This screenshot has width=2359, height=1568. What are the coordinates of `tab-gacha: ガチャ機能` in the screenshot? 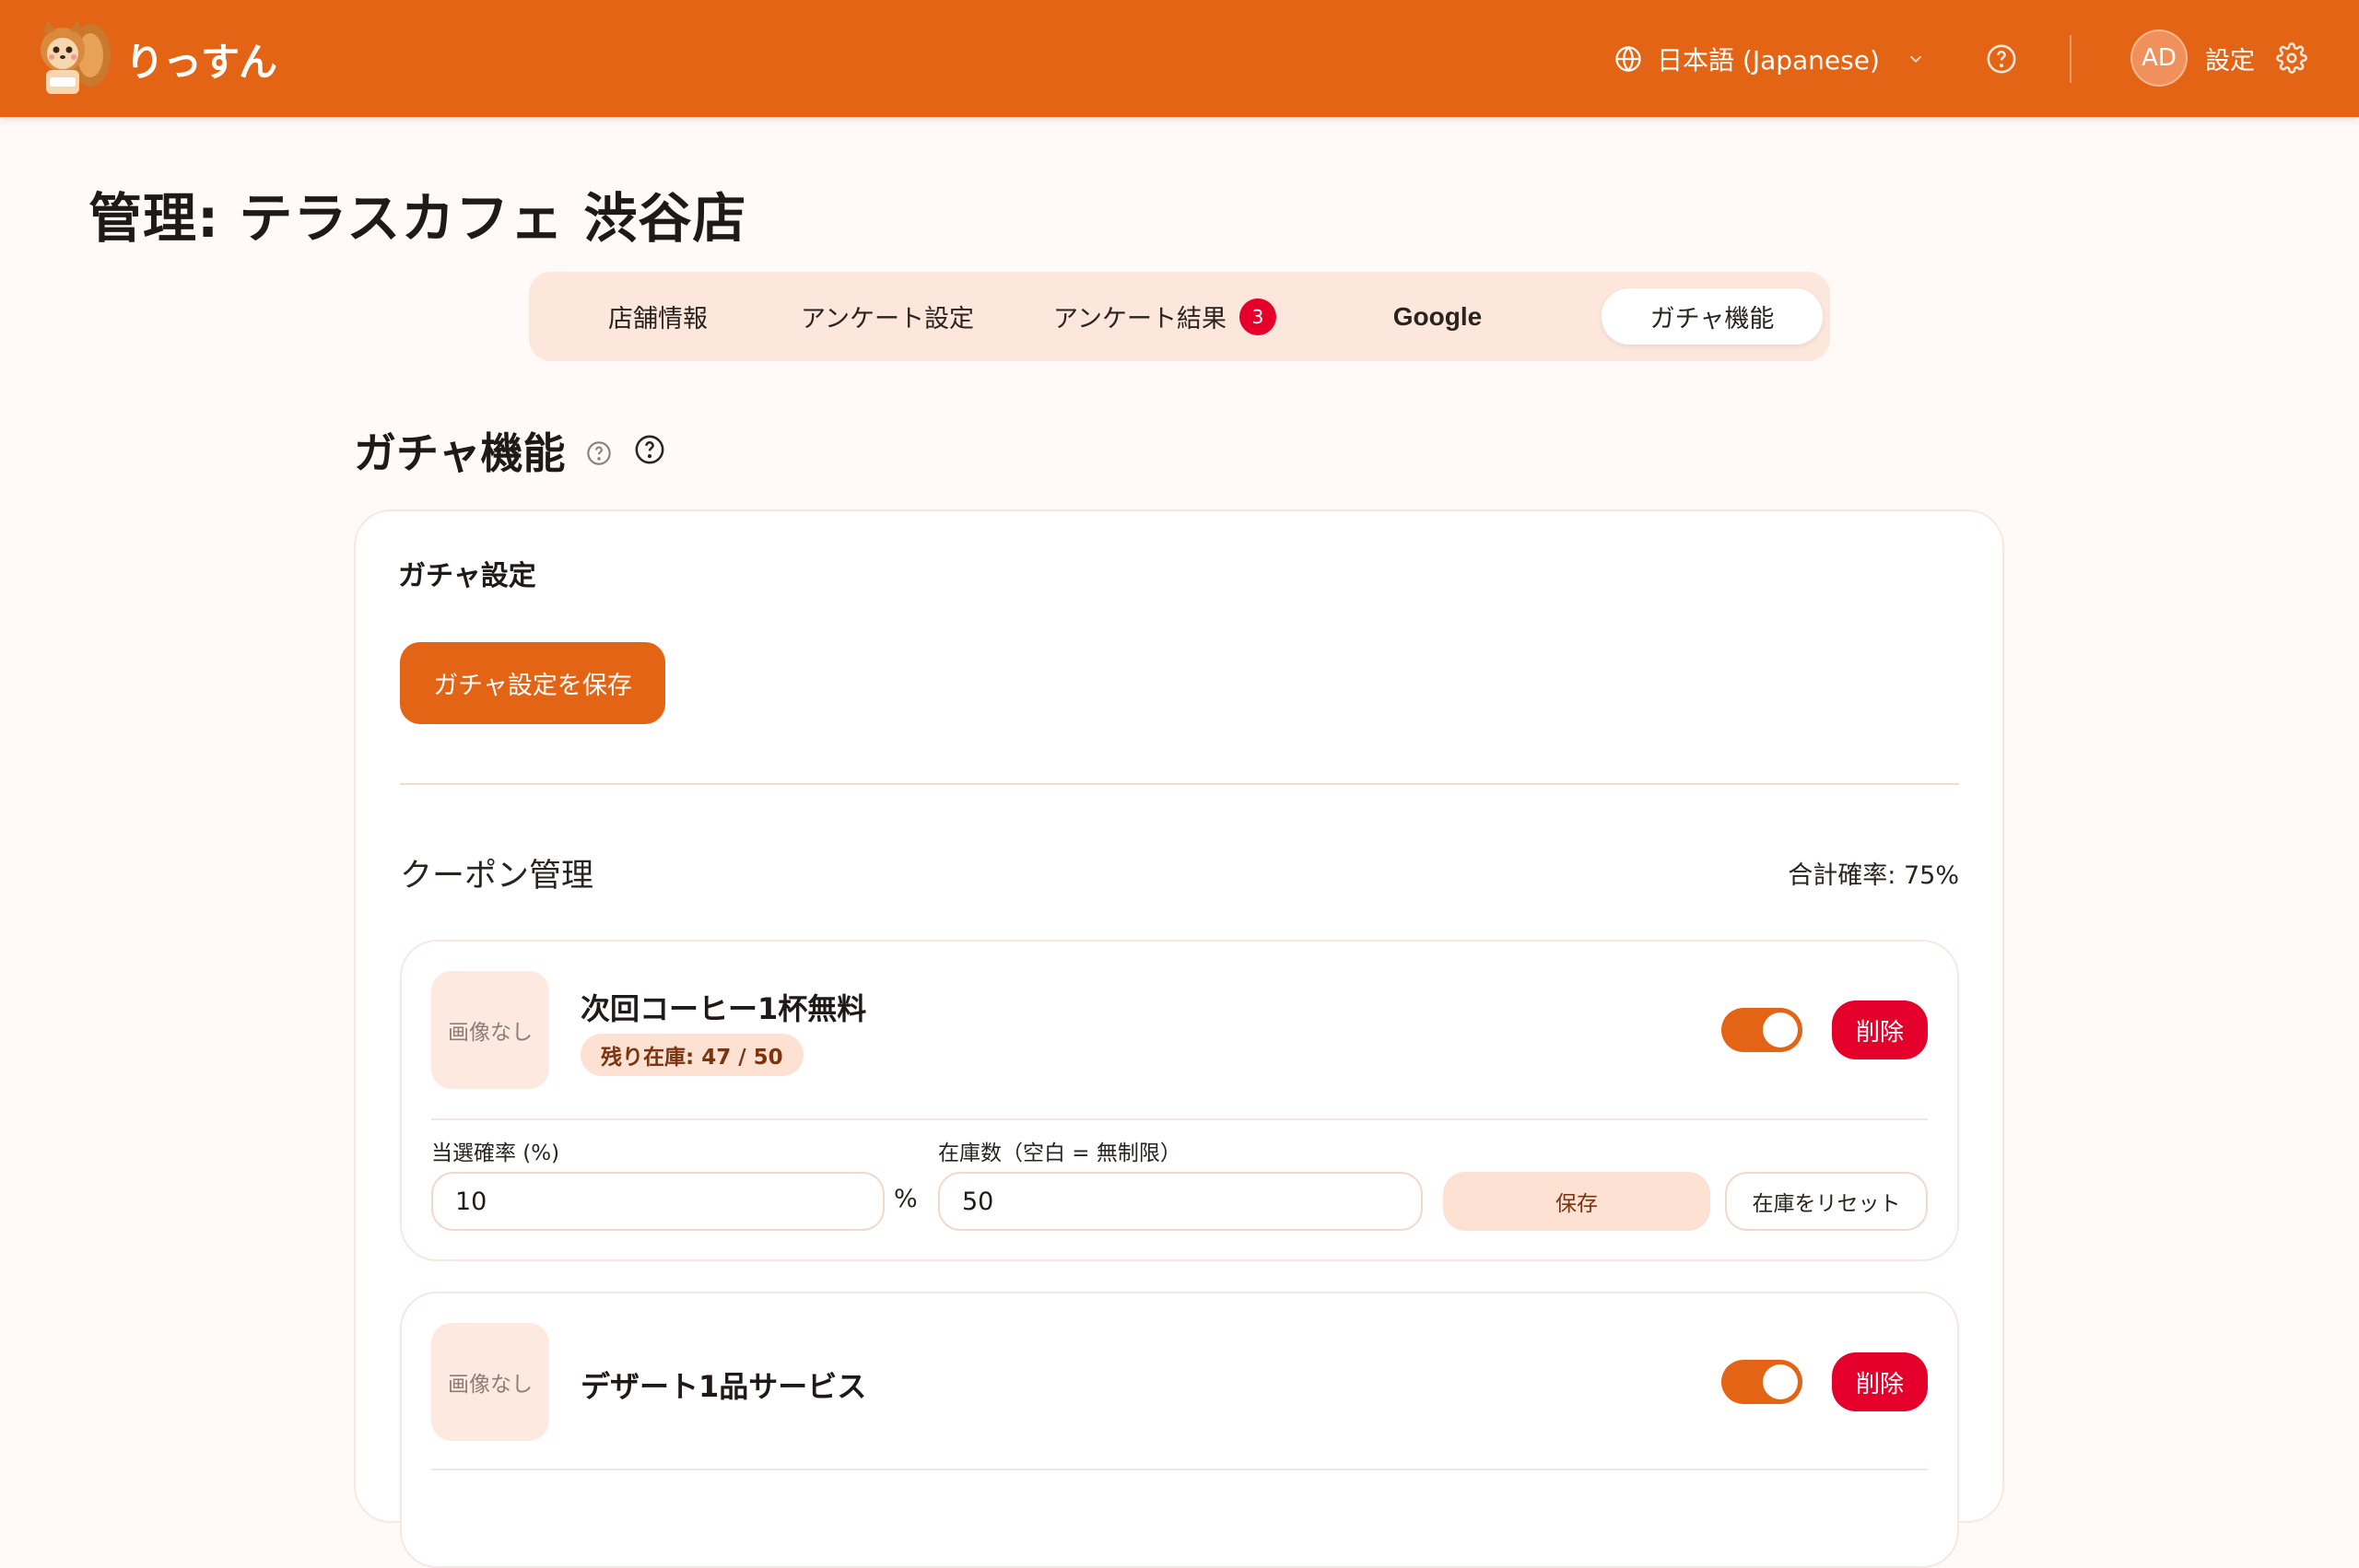 It's located at (1712, 316).